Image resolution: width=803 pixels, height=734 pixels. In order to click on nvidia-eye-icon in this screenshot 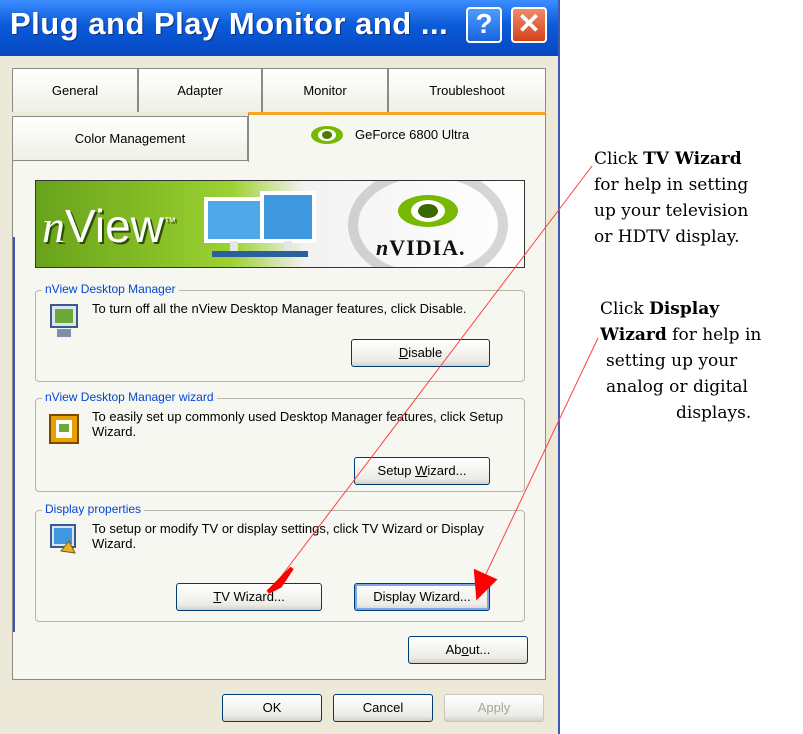, I will do `click(327, 135)`.